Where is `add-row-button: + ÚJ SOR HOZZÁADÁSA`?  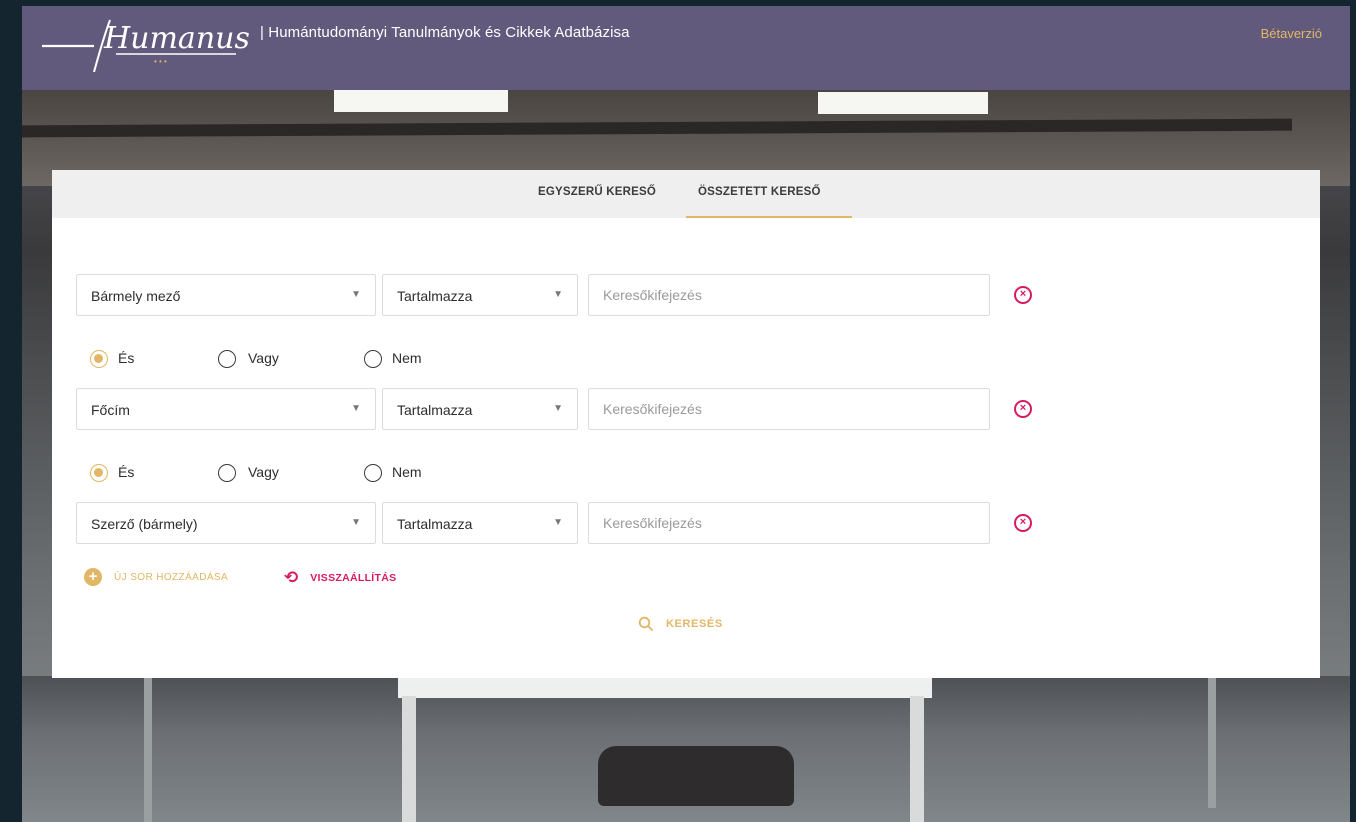 add-row-button: + ÚJ SOR HOZZÁADÁSA is located at coordinates (156, 577).